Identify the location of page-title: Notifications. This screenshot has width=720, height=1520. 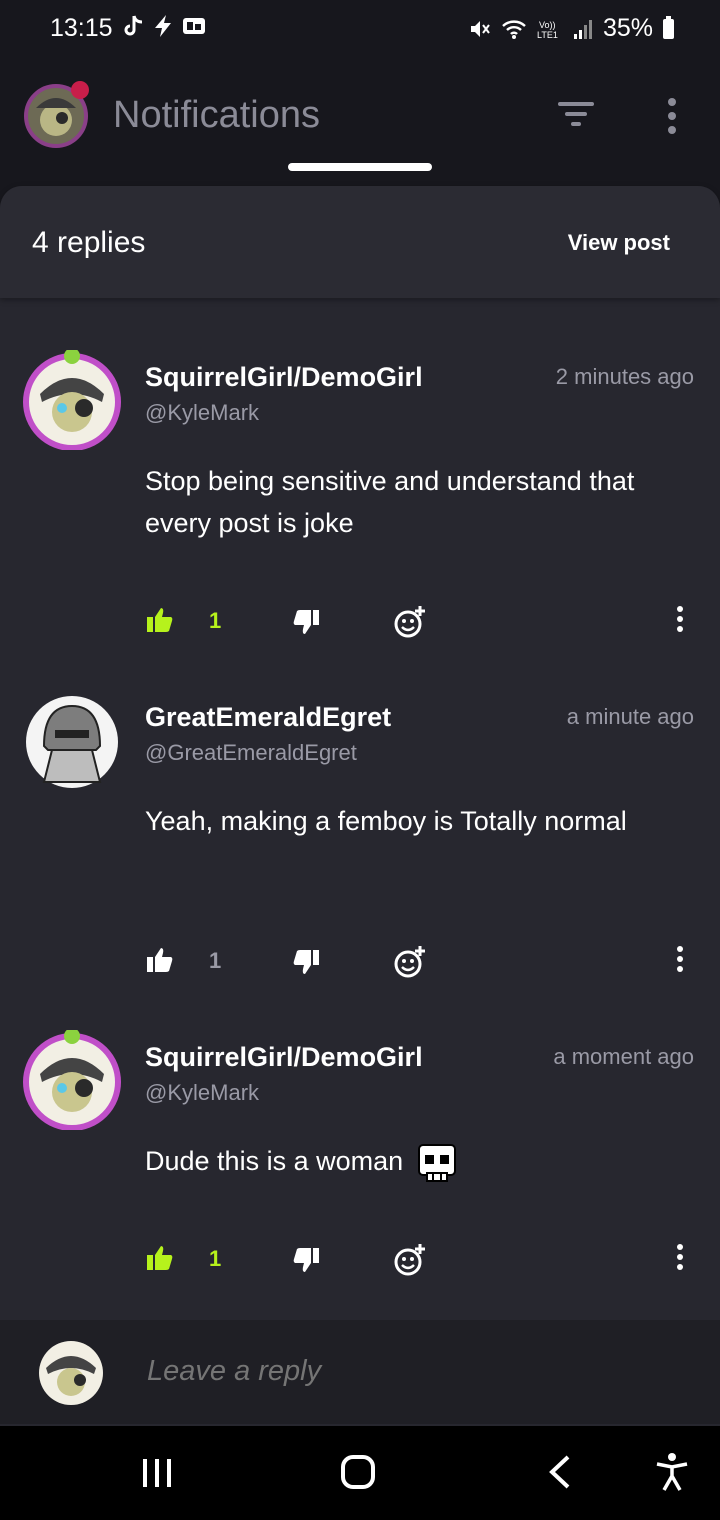
(216, 115).